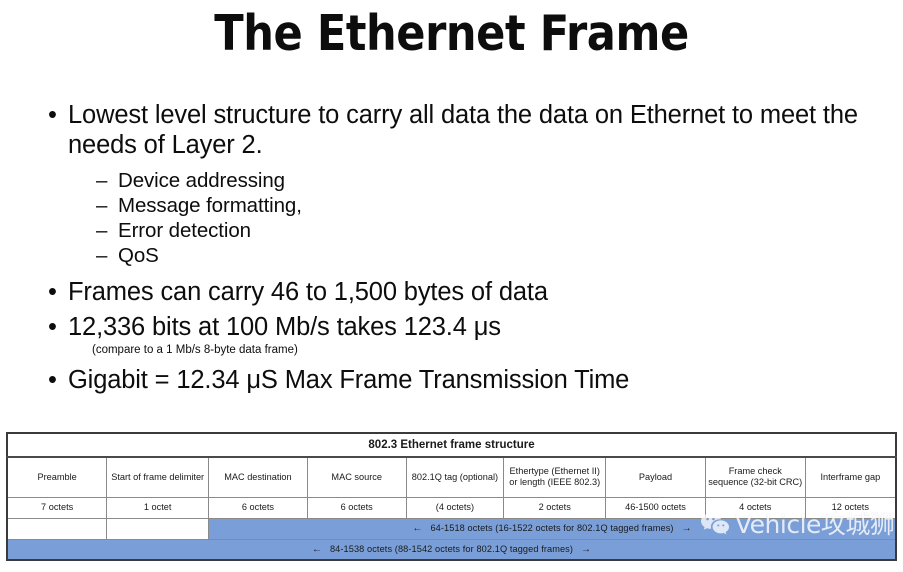  What do you see at coordinates (555, 507) in the screenshot?
I see `table-cell-octets: 2 octets` at bounding box center [555, 507].